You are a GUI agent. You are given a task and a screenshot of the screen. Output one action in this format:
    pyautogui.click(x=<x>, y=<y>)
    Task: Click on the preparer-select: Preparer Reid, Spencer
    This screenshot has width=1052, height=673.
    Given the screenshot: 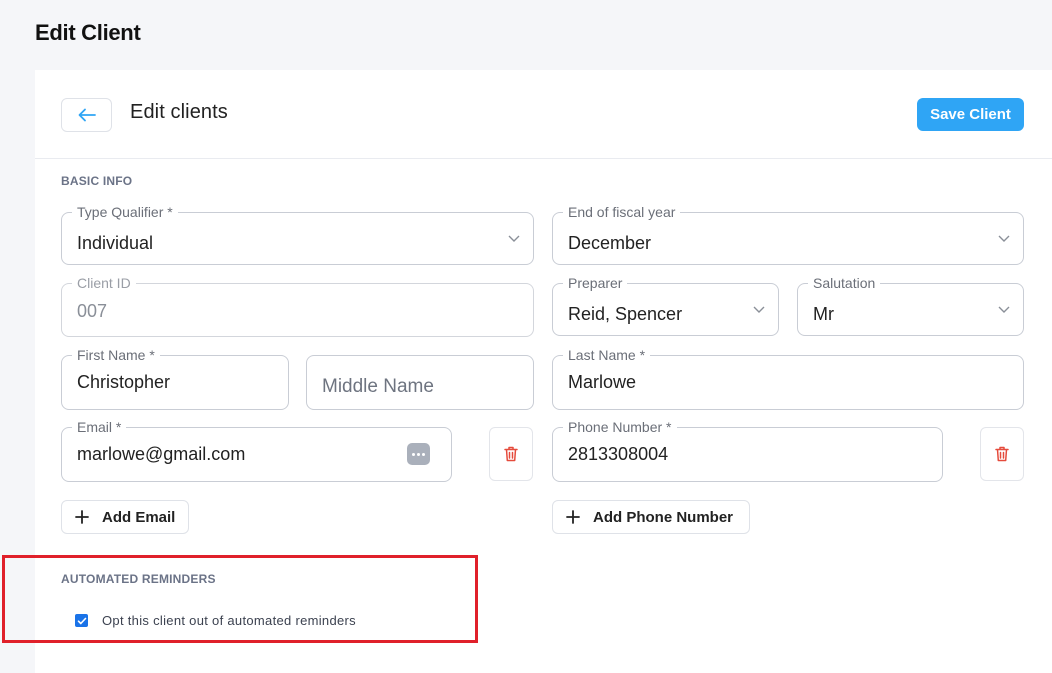 What is the action you would take?
    pyautogui.click(x=665, y=305)
    